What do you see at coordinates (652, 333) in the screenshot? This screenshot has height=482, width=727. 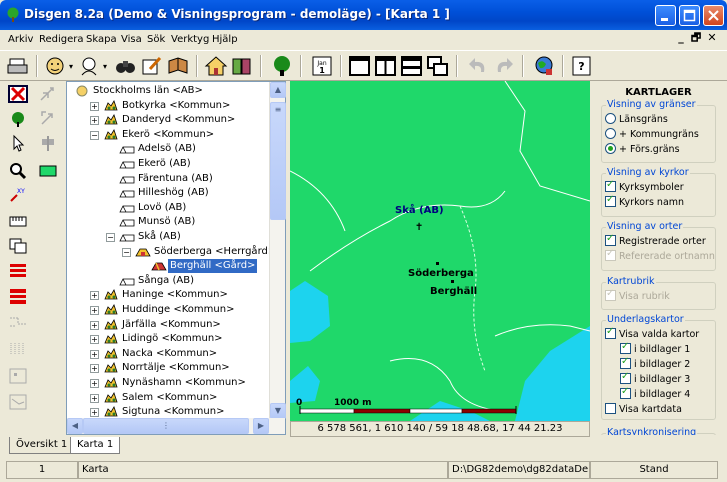 I see `layer-checkbox: Visa valda kartor` at bounding box center [652, 333].